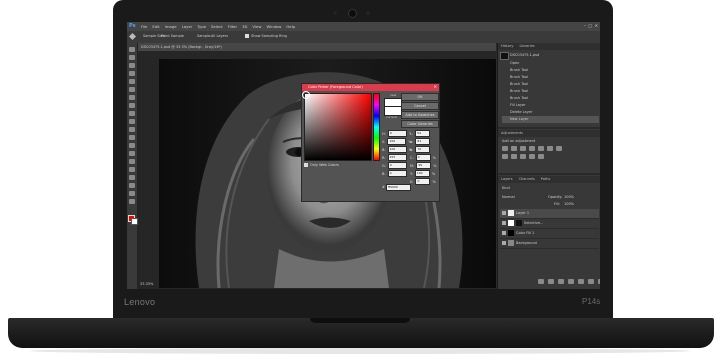 The height and width of the screenshot is (360, 720). I want to click on history-snapshot-thumbnail, so click(504, 56).